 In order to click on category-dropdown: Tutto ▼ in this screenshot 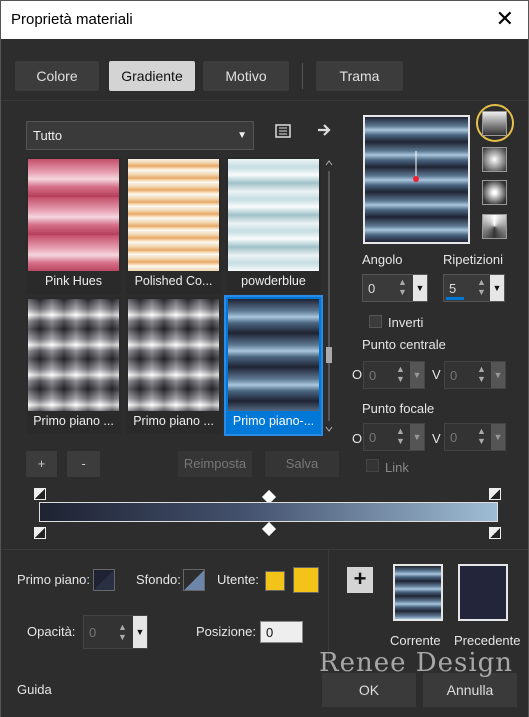, I will do `click(140, 135)`.